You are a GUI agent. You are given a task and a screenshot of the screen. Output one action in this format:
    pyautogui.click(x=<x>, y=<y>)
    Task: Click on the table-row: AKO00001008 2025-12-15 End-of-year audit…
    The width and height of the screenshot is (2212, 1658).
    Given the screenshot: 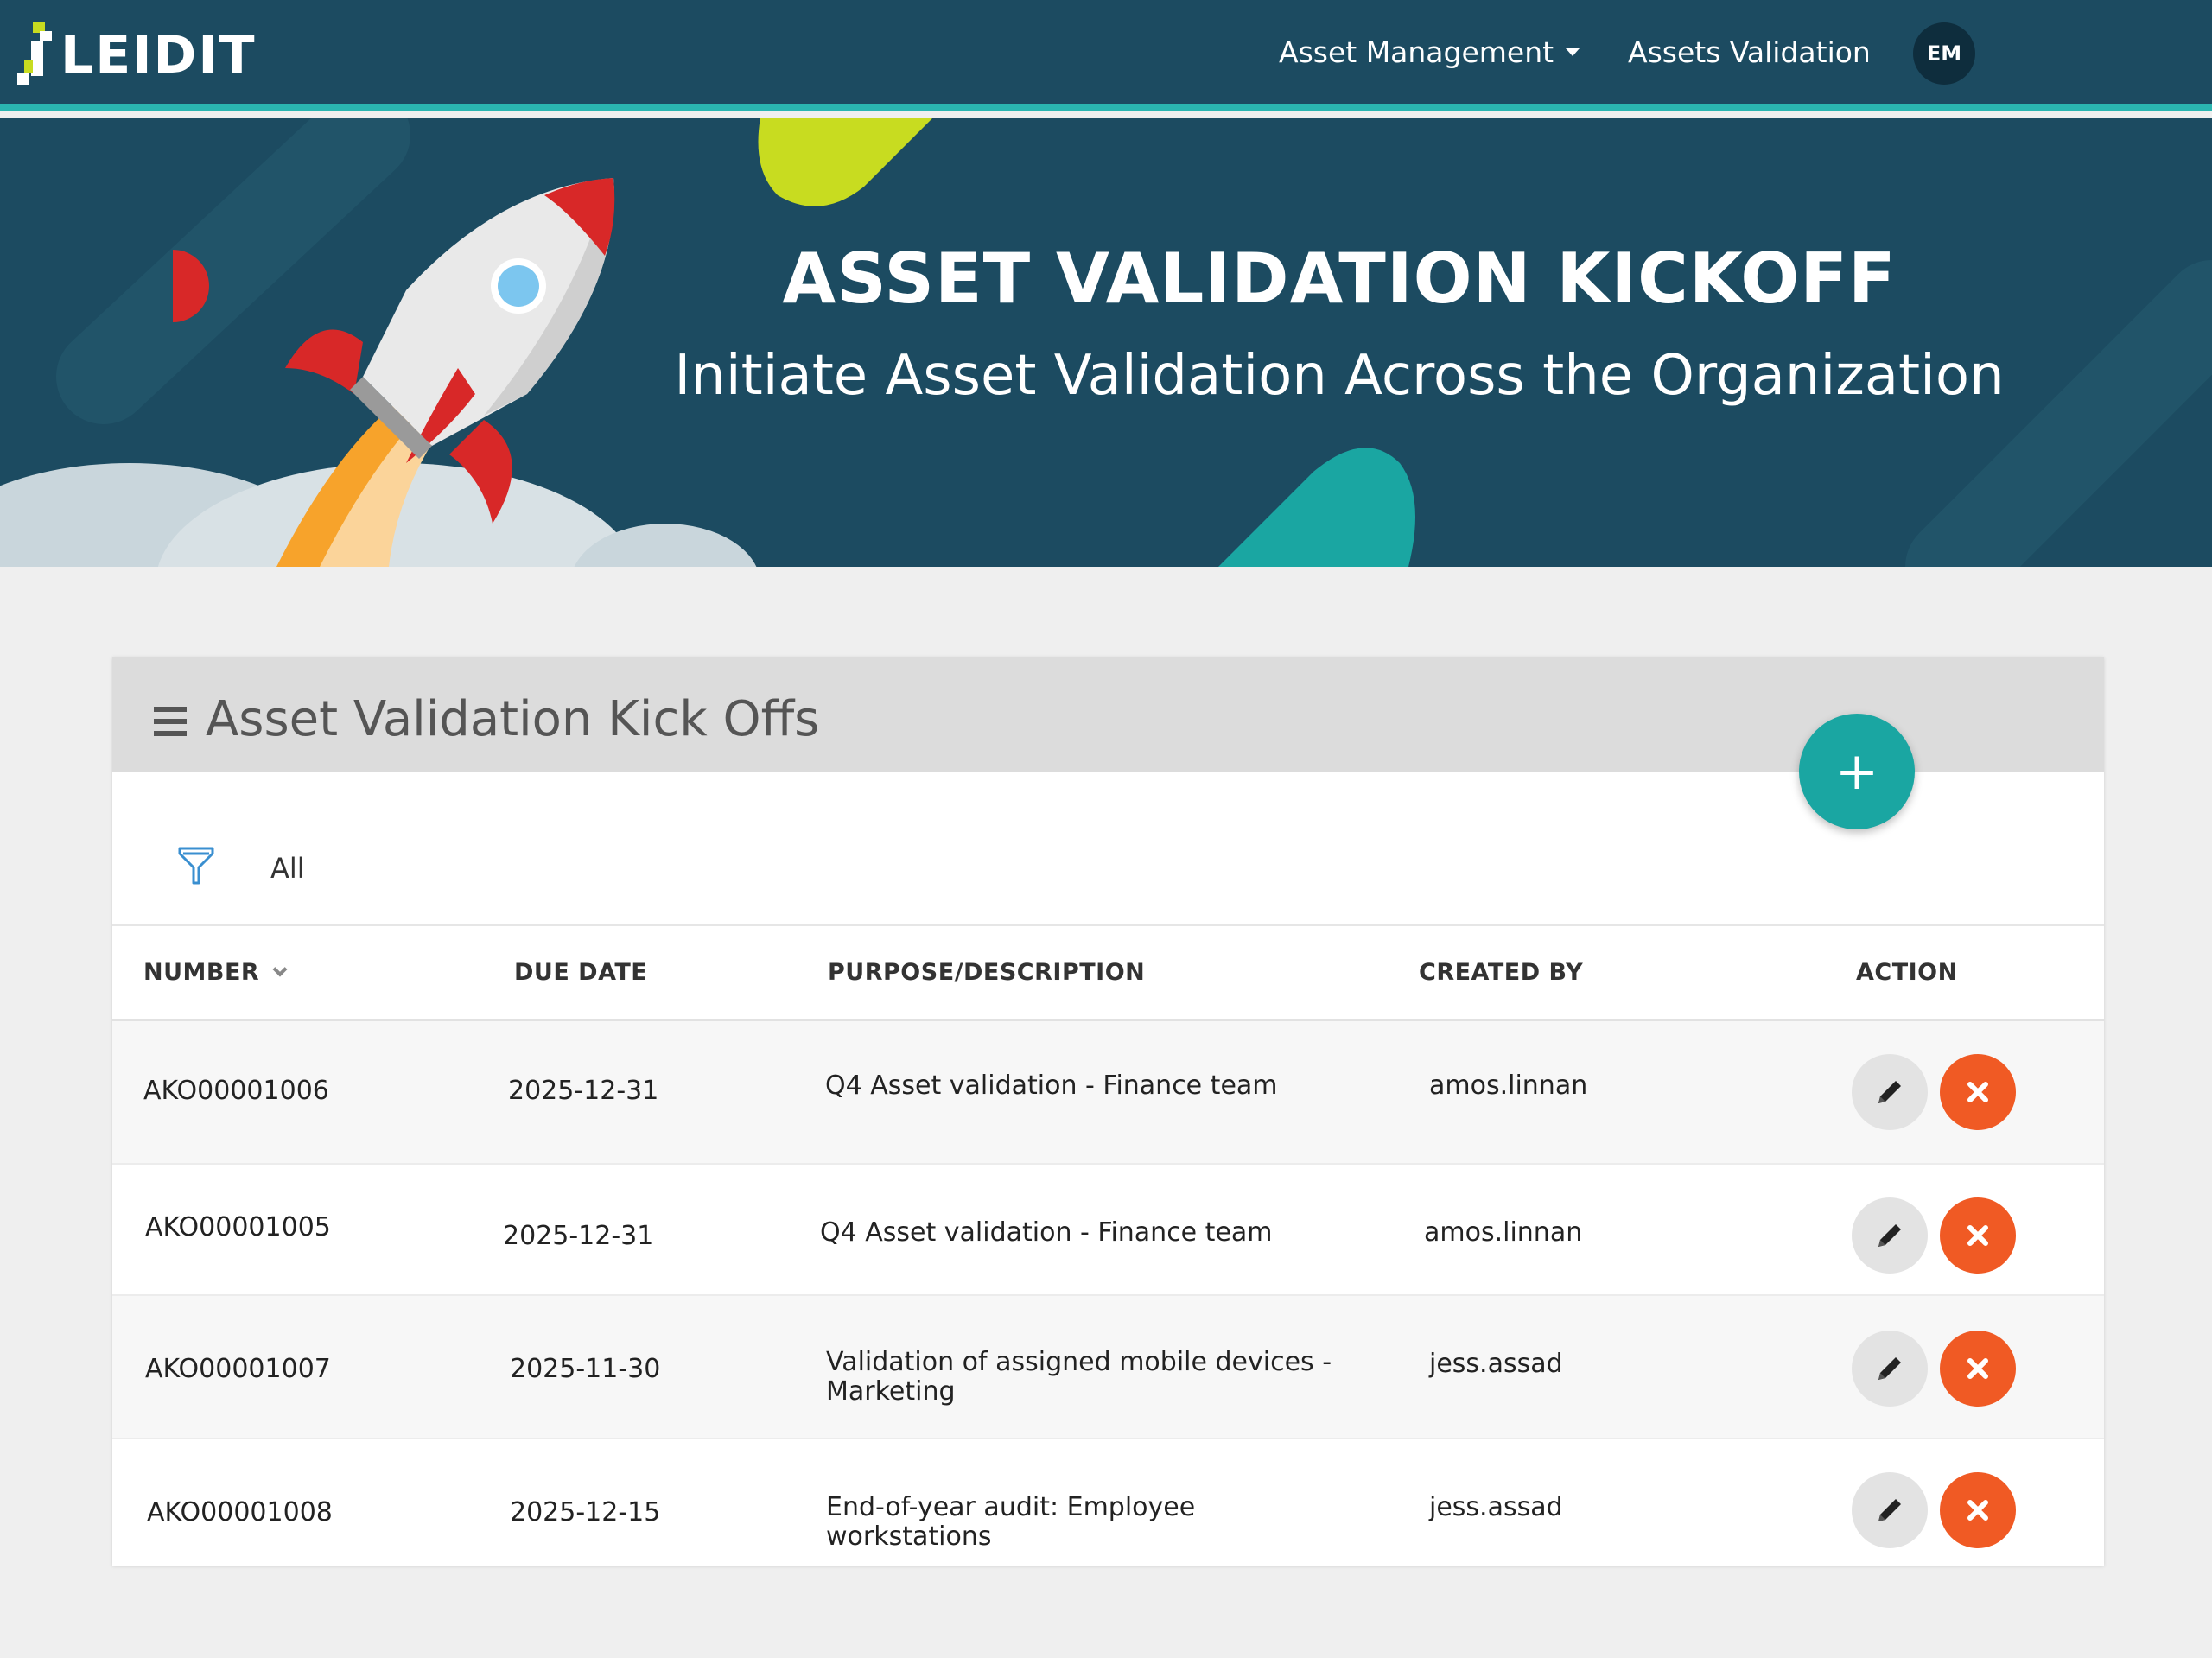 What is the action you would take?
    pyautogui.click(x=1108, y=1502)
    